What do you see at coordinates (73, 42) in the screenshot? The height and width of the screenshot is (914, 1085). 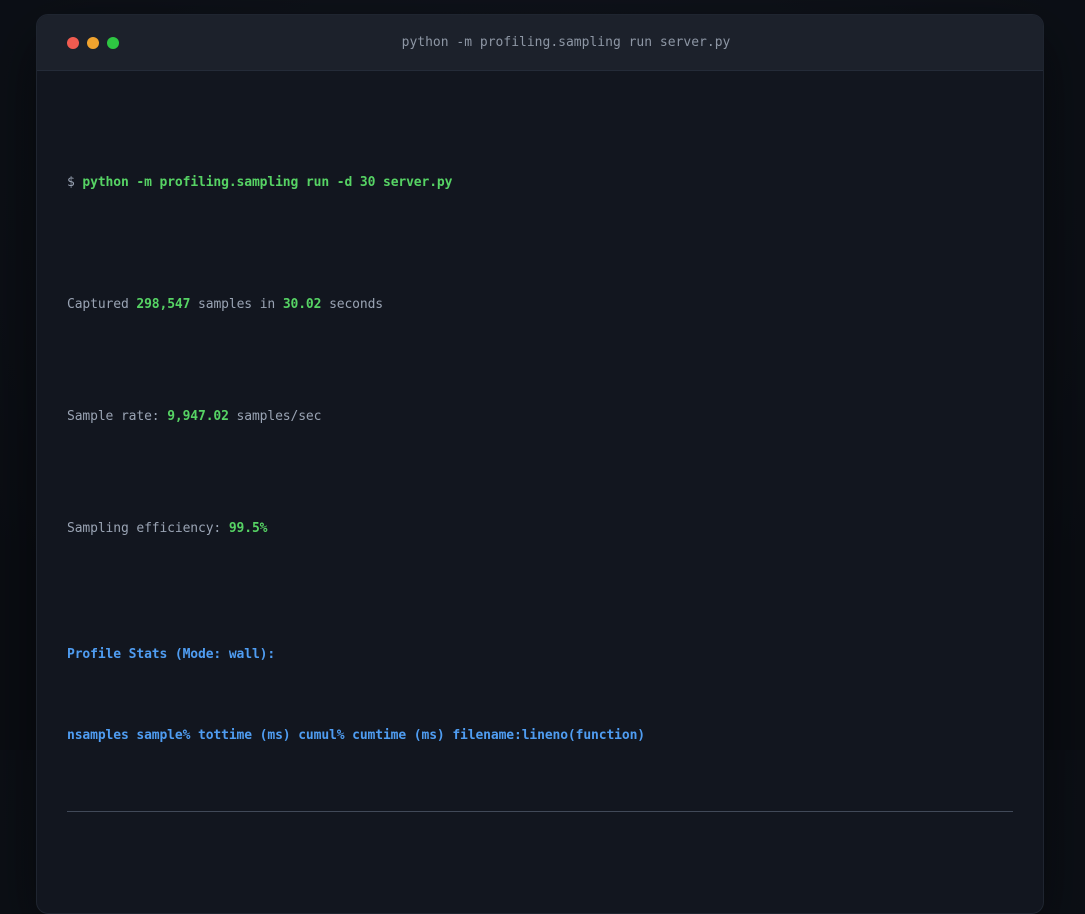 I see `close-button` at bounding box center [73, 42].